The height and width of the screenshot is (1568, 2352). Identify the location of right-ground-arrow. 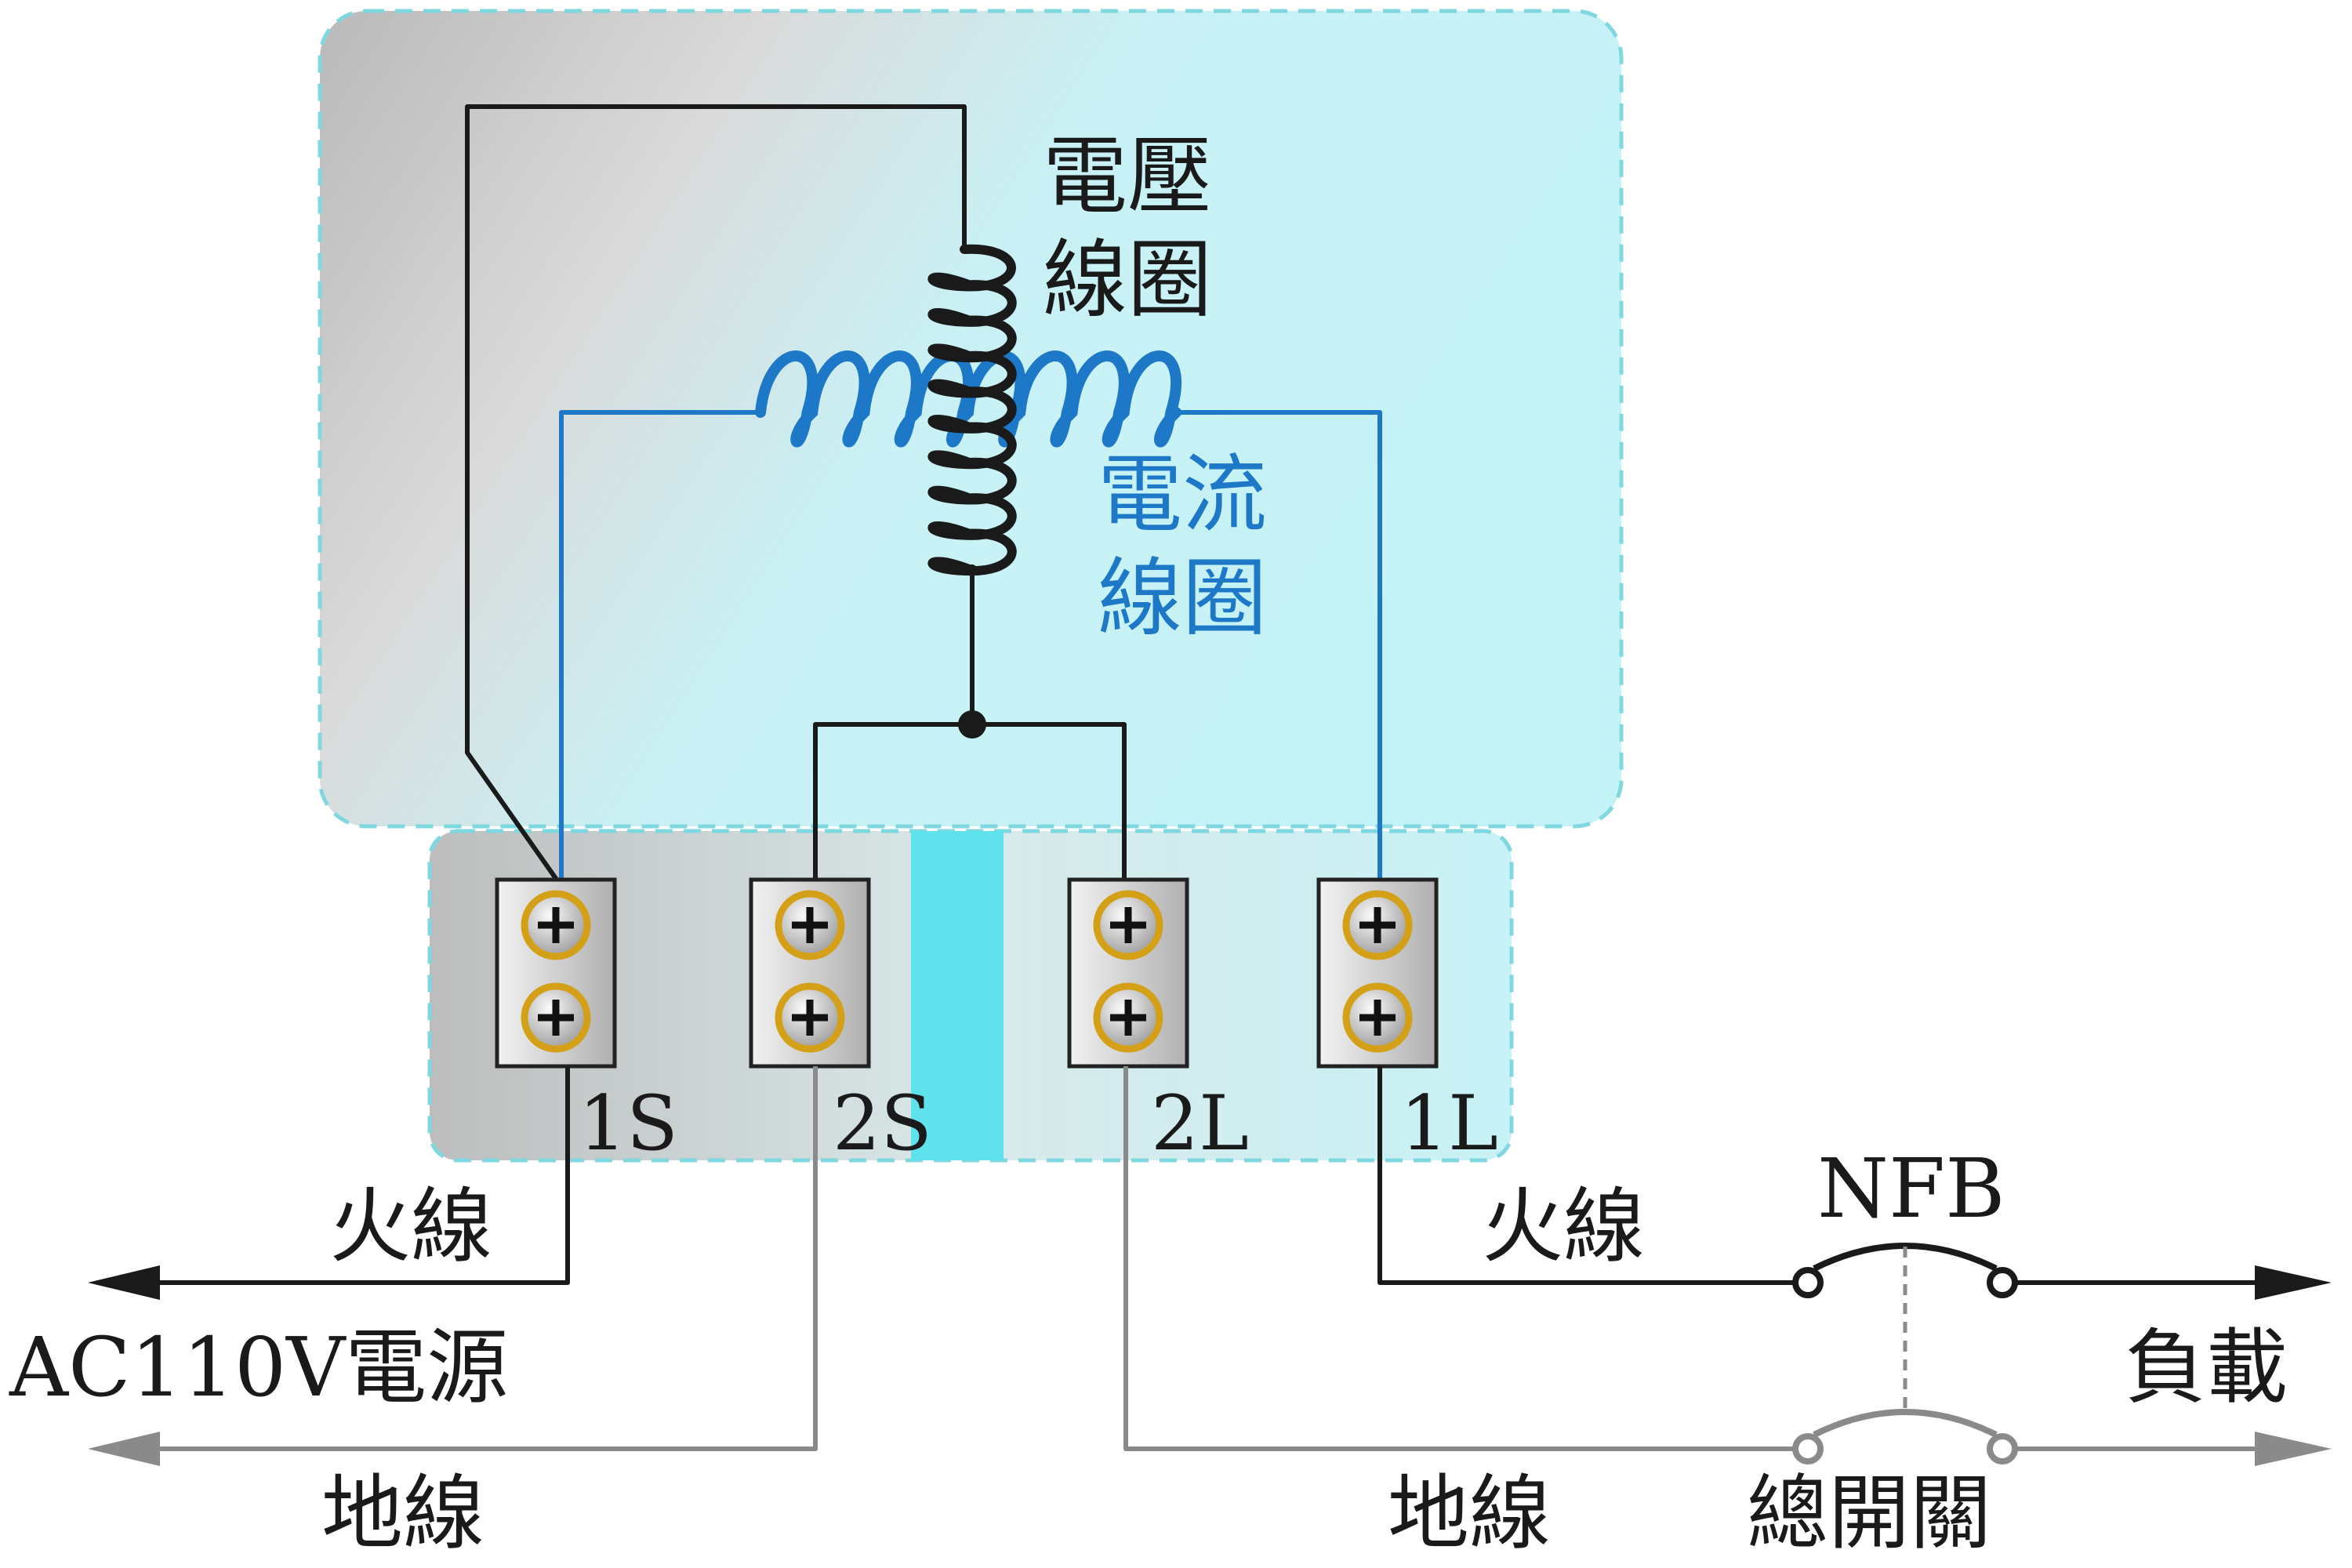
(2293, 1449).